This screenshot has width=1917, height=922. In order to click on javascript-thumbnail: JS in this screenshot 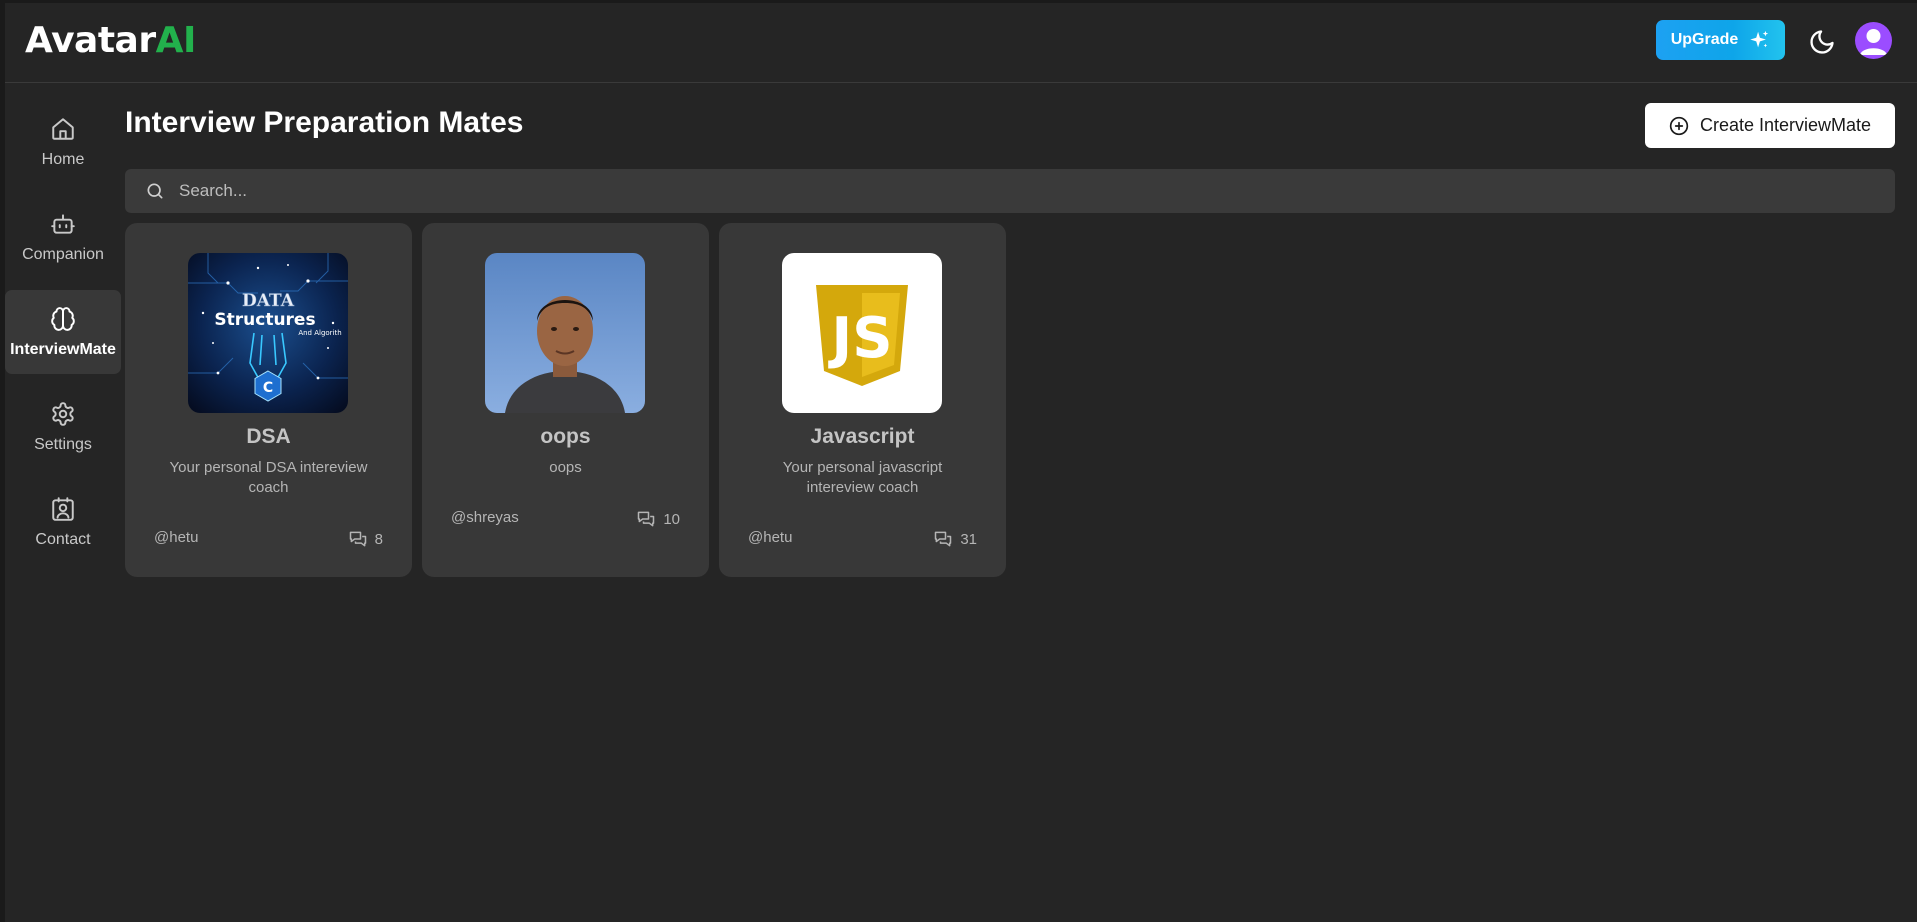, I will do `click(862, 333)`.